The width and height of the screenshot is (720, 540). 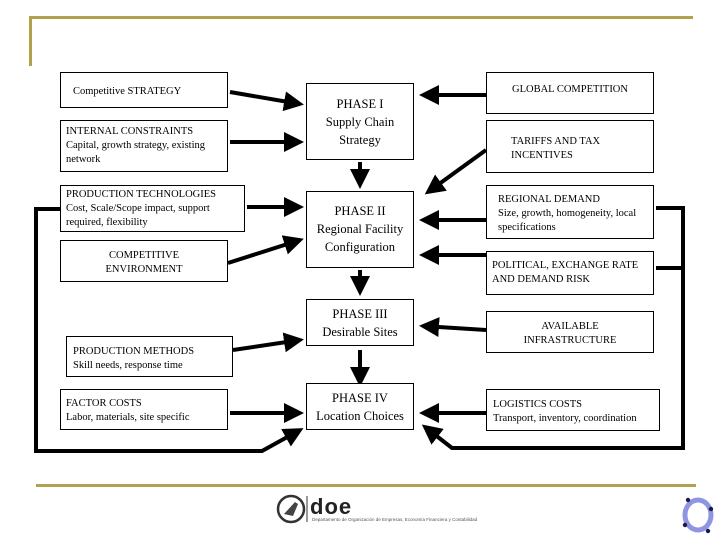 What do you see at coordinates (537, 404) in the screenshot?
I see `factor-title: LOGISTICS COSTS` at bounding box center [537, 404].